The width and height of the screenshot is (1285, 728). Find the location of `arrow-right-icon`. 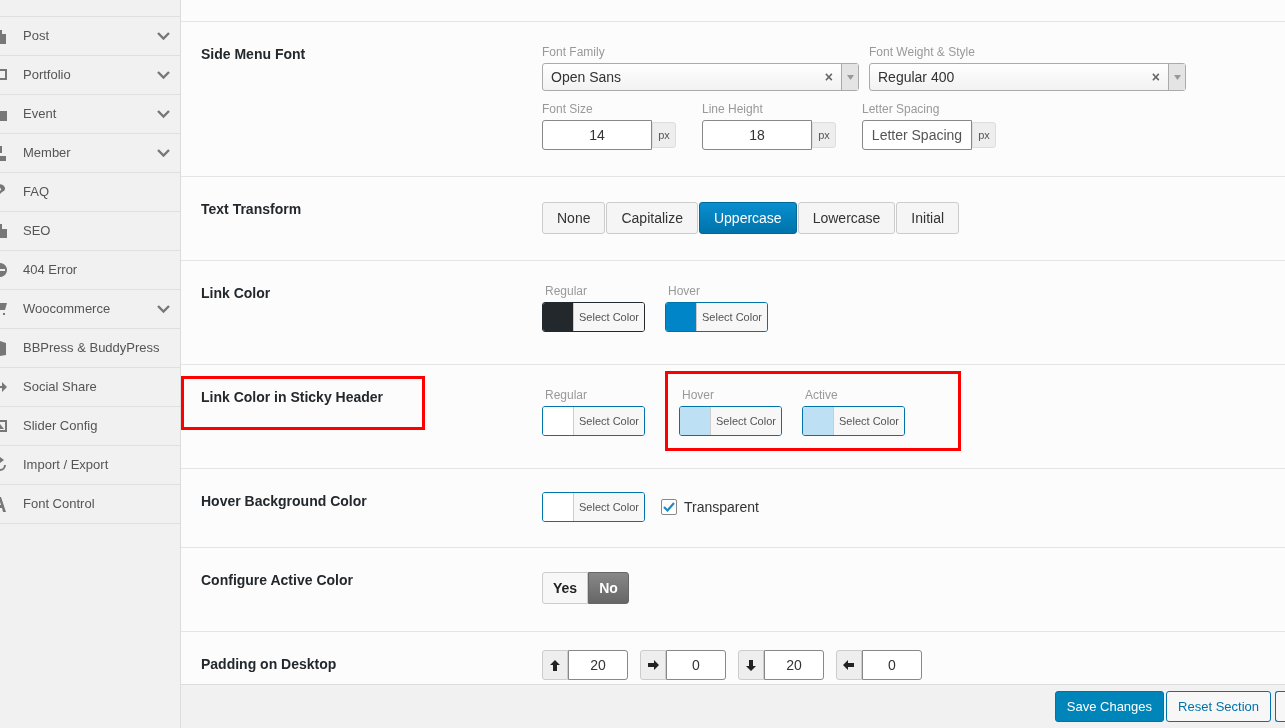

arrow-right-icon is located at coordinates (653, 665).